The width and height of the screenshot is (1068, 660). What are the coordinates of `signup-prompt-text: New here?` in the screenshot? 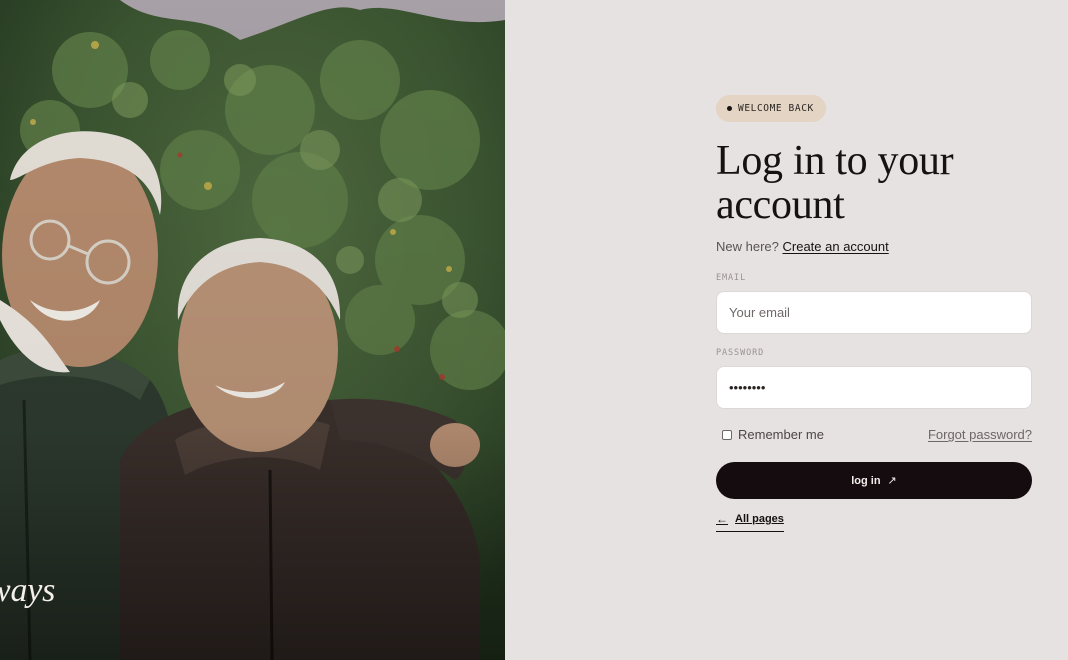 It's located at (747, 246).